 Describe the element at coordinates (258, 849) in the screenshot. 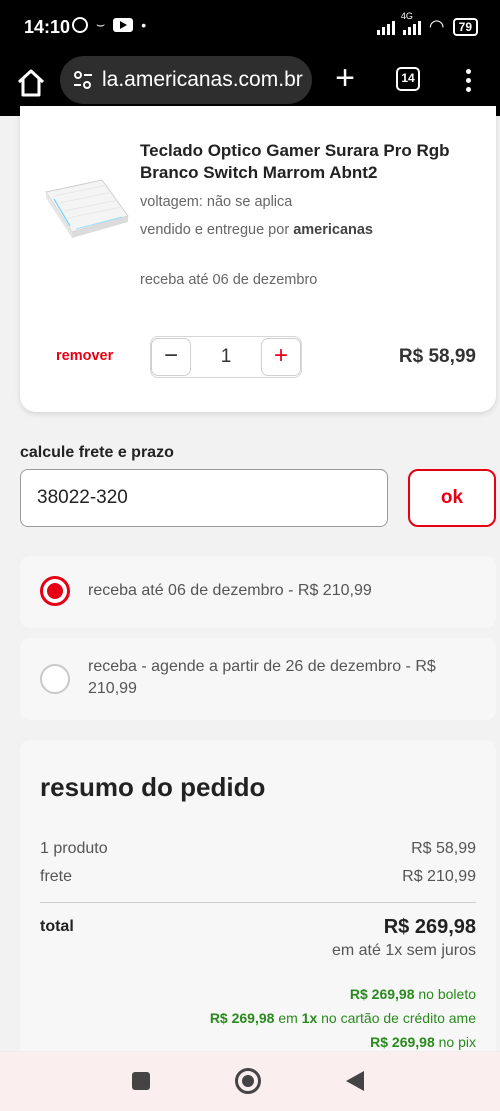

I see `summary-products-row: 1 produto R$ 58,99` at that location.